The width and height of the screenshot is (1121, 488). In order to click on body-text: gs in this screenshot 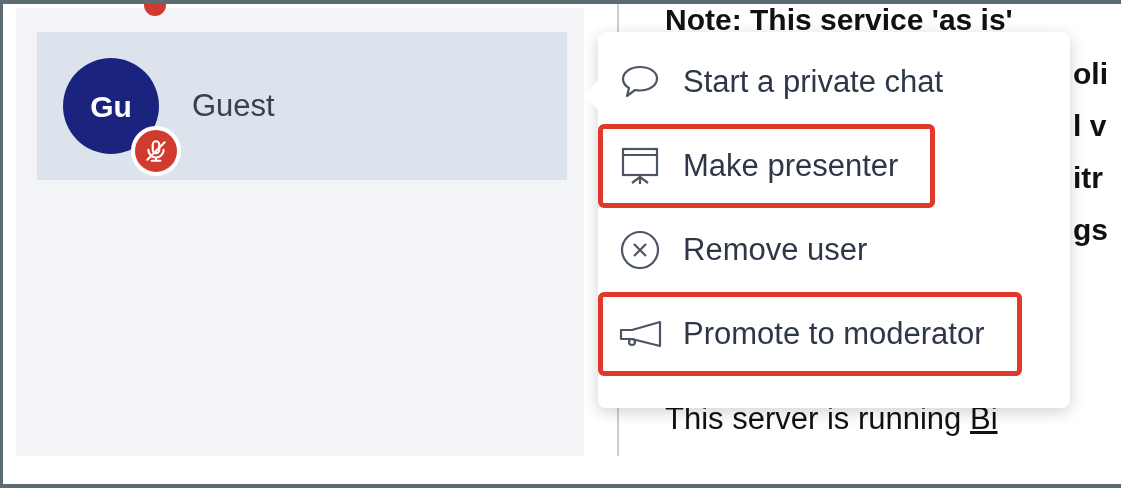, I will do `click(1090, 230)`.